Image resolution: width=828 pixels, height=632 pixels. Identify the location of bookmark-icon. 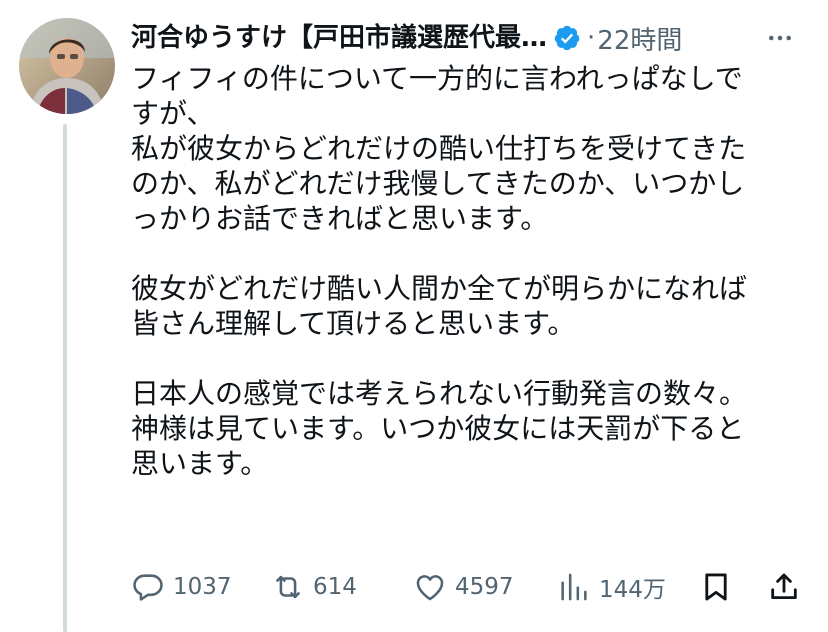
(716, 587).